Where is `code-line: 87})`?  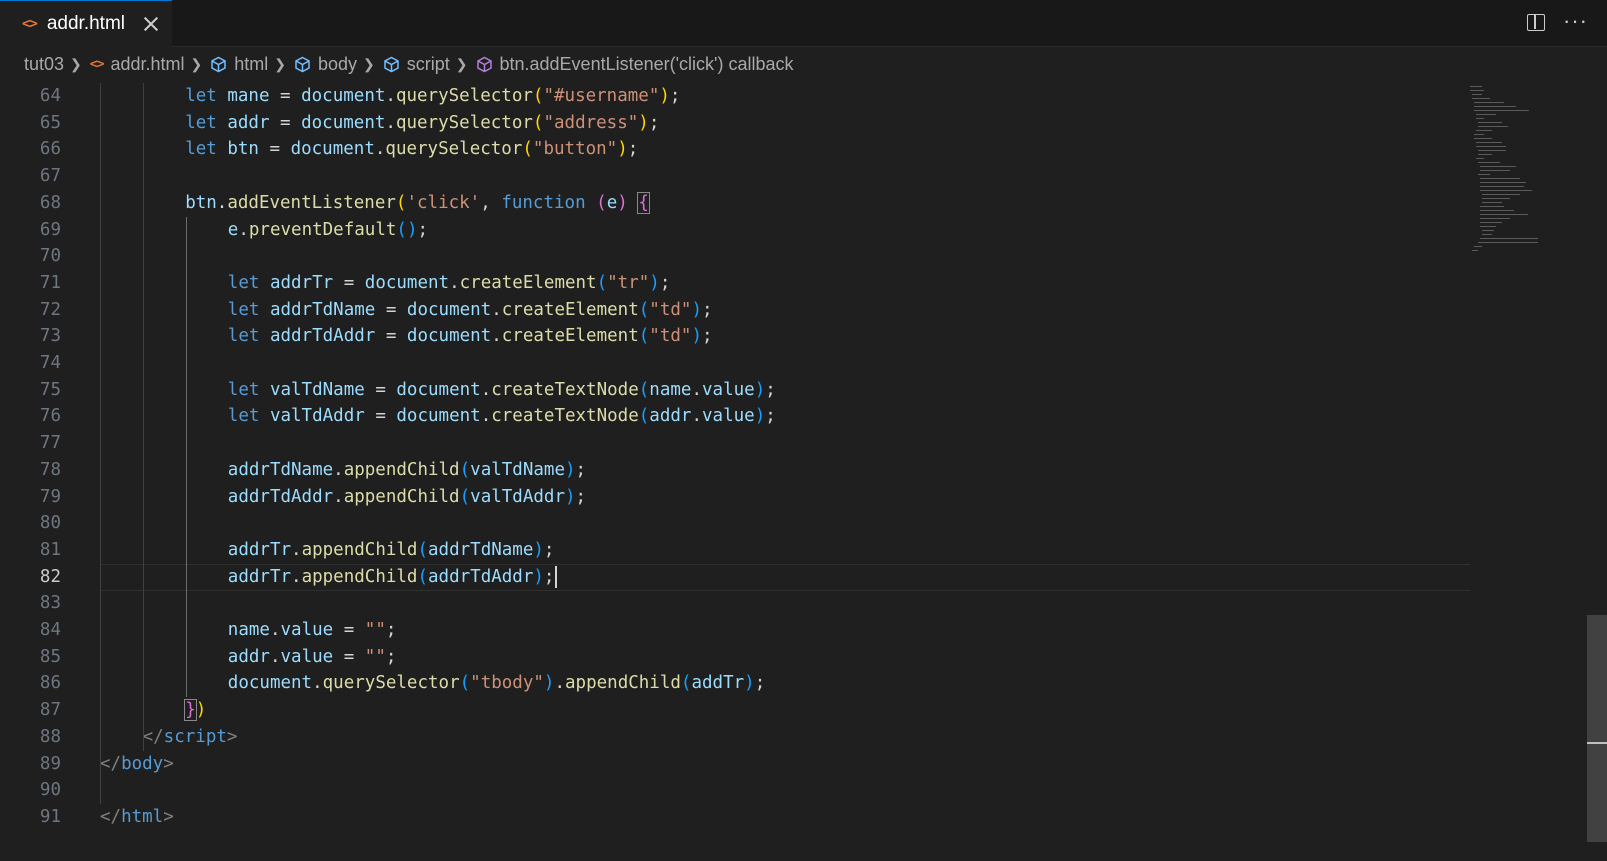 code-line: 87}) is located at coordinates (735, 710).